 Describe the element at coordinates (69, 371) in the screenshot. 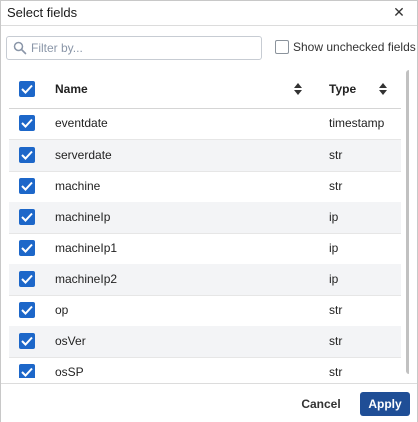

I see `field-name: osSP` at that location.